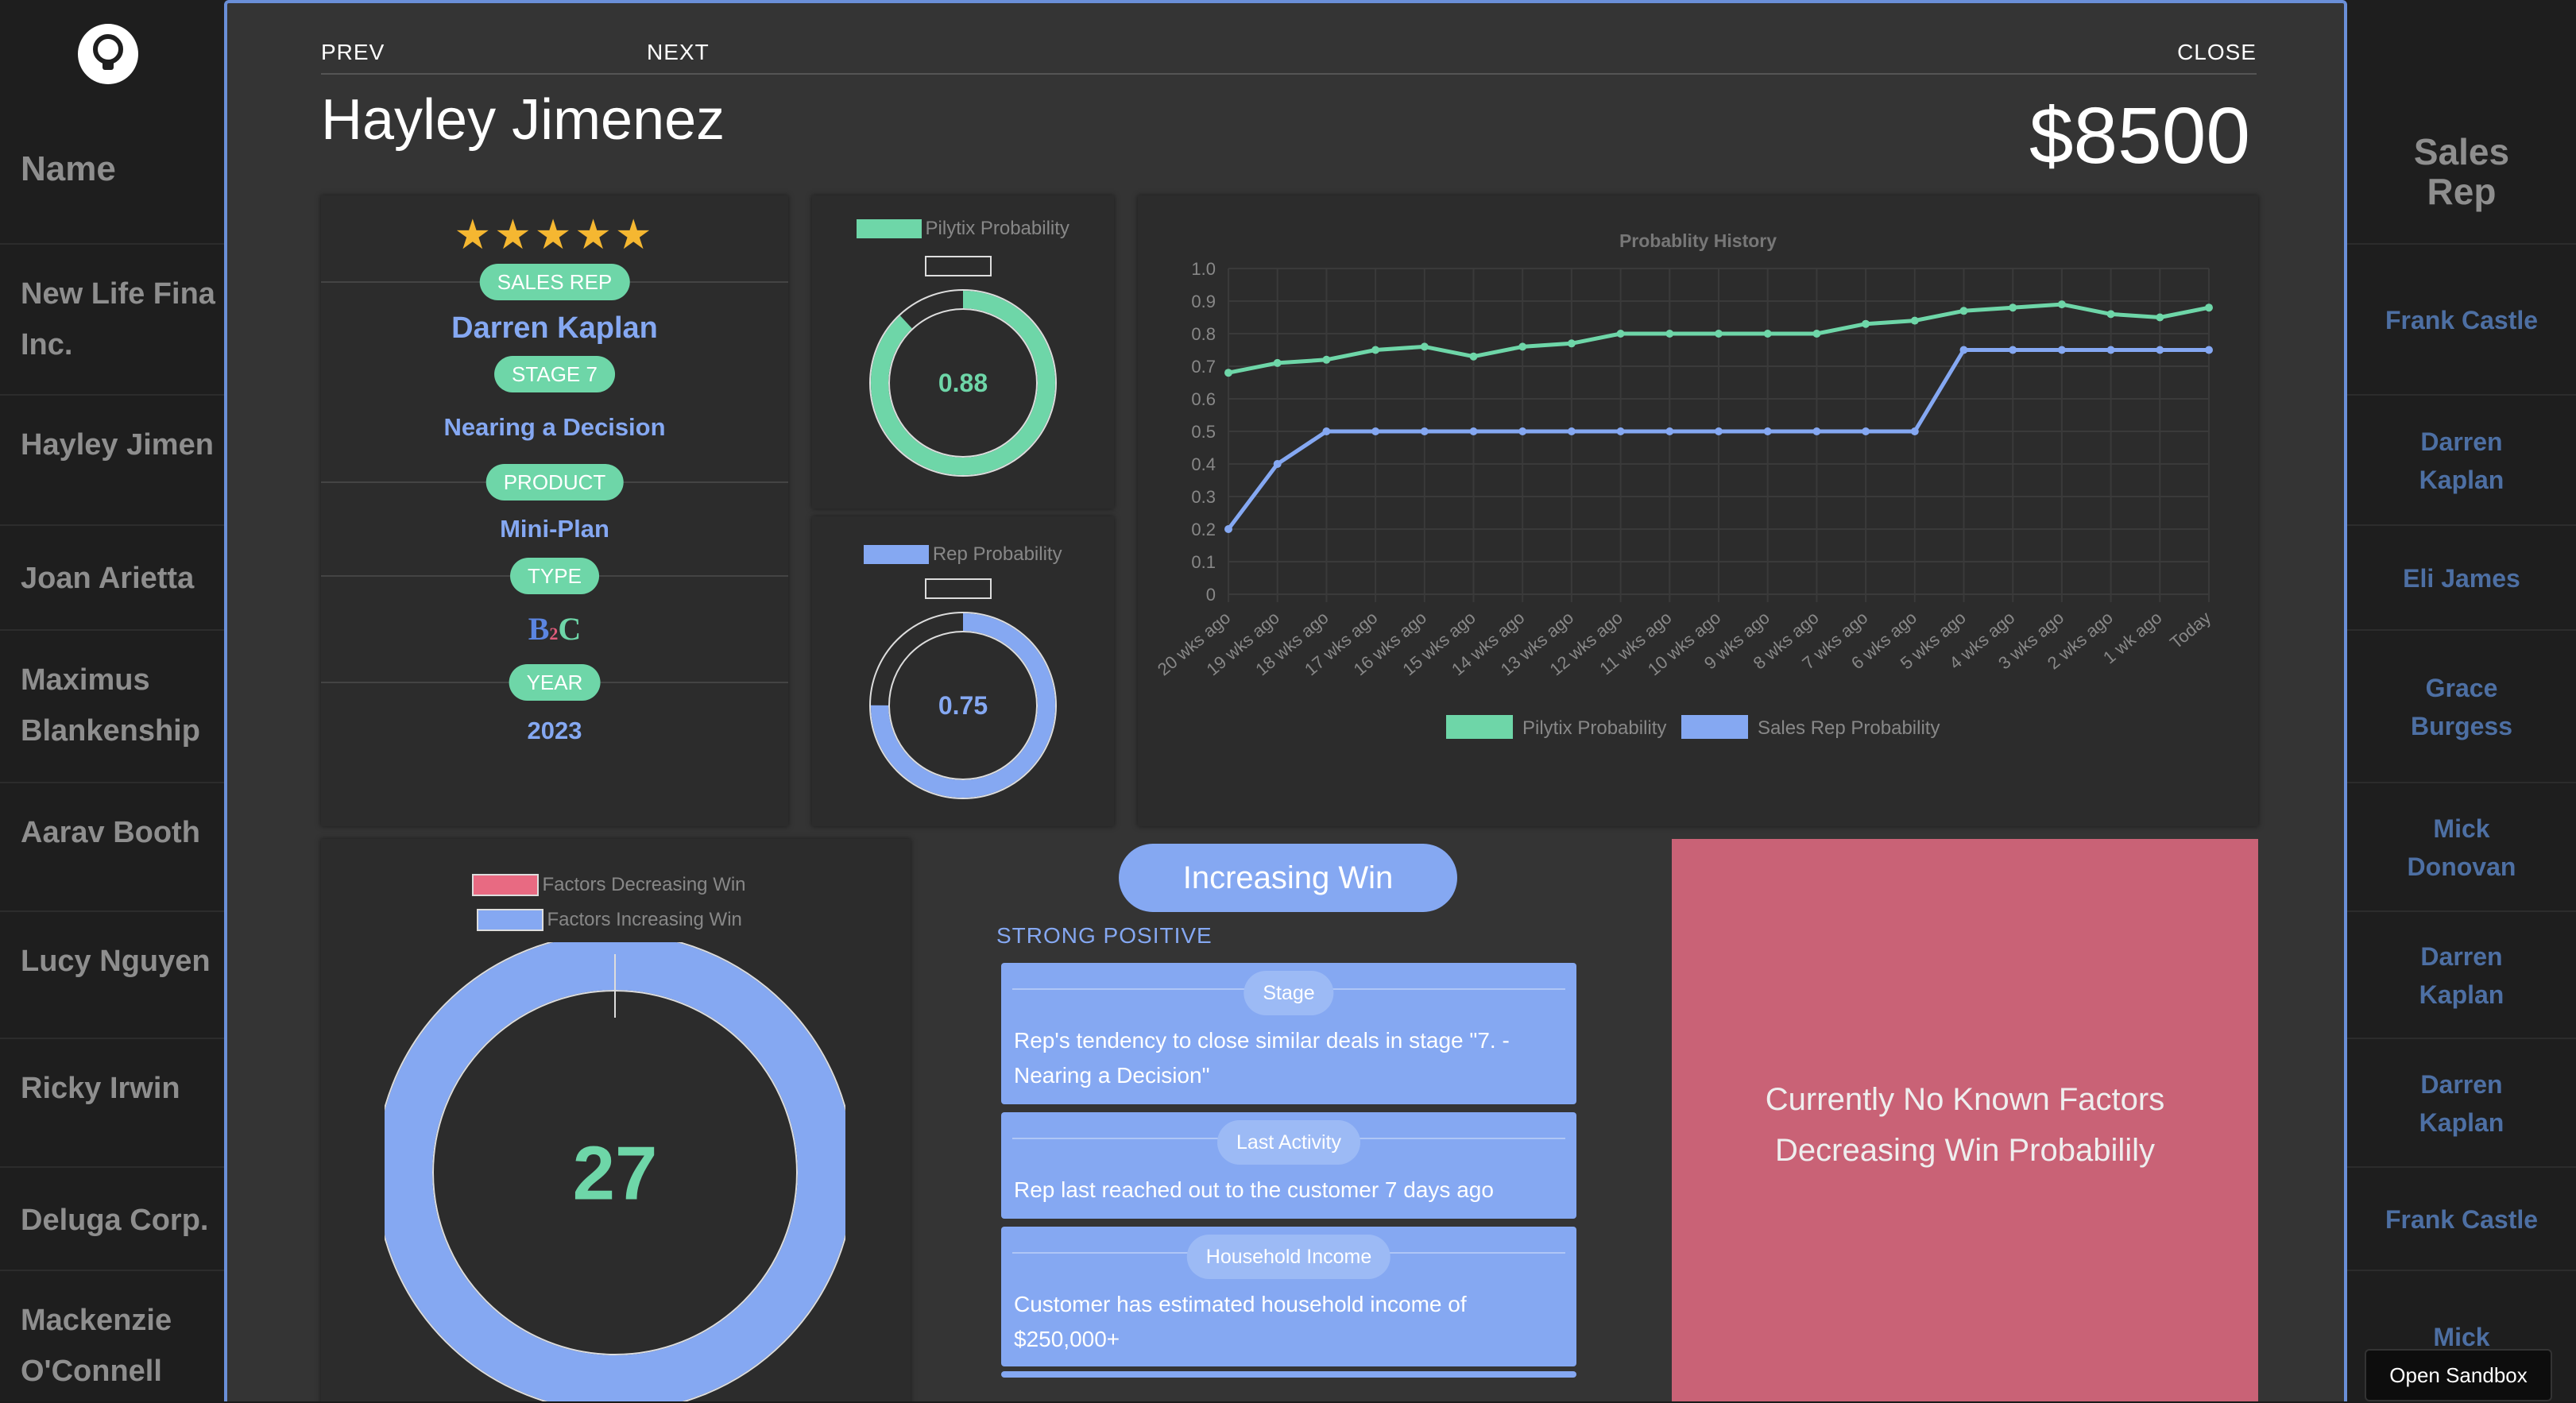  What do you see at coordinates (554, 529) in the screenshot?
I see `product-name: Mini-Plan` at bounding box center [554, 529].